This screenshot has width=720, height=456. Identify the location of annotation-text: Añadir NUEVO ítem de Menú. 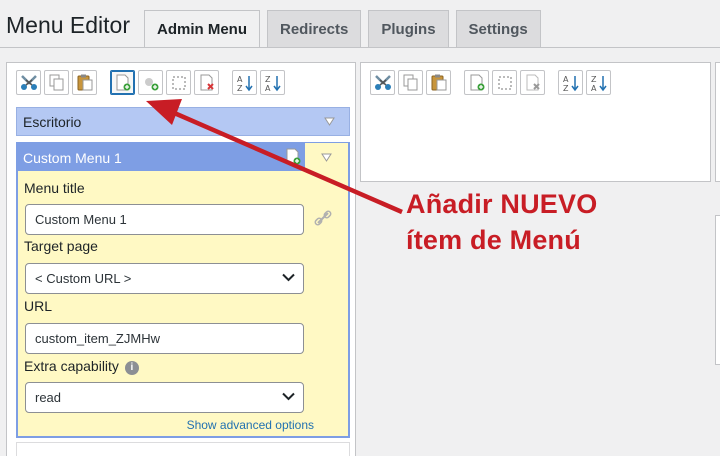
(501, 222).